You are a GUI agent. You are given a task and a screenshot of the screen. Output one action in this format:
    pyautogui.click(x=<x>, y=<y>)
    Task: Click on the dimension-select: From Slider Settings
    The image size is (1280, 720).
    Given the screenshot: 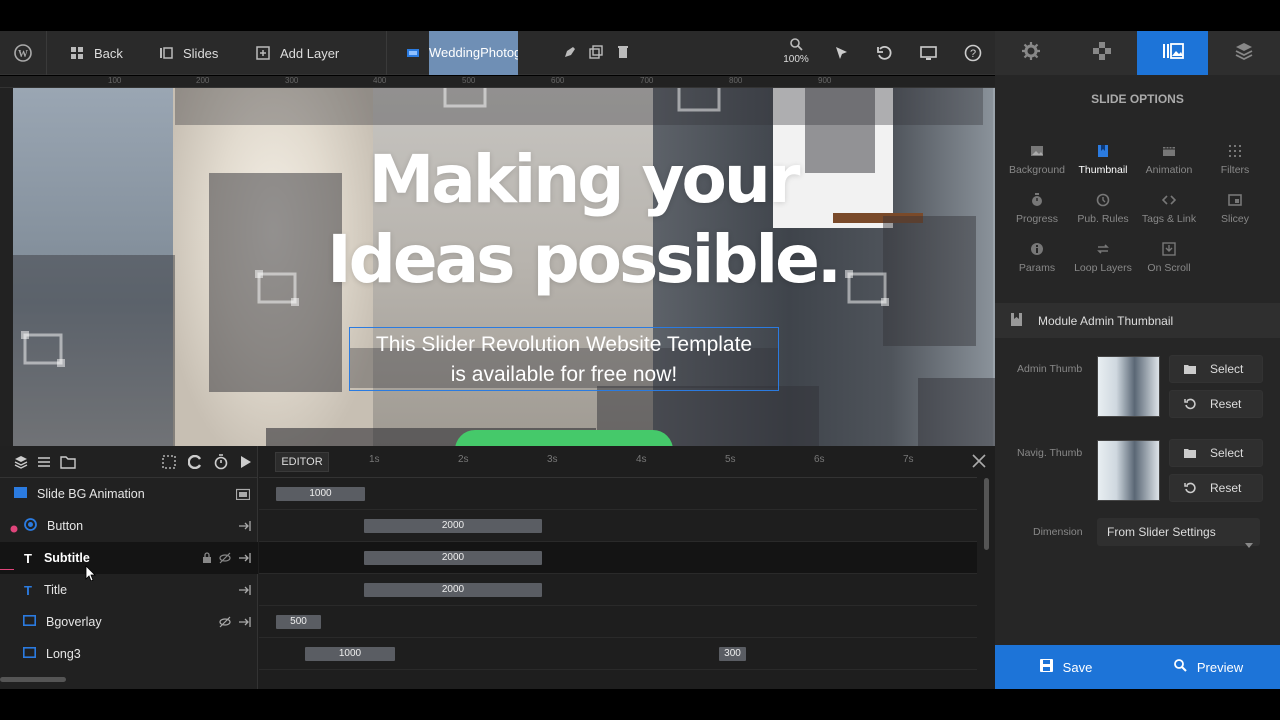 What is the action you would take?
    pyautogui.click(x=1178, y=533)
    